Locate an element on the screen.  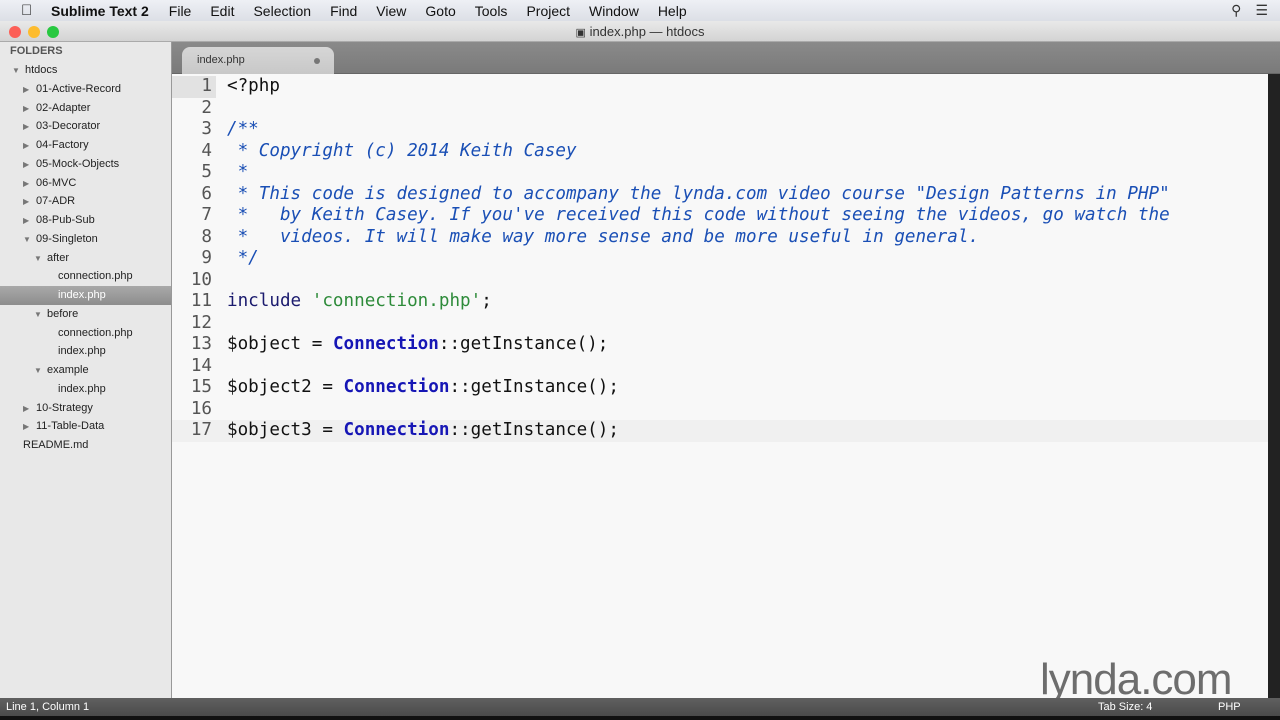
tree-item: ▶ 11-Table-Data is located at coordinates (85, 426).